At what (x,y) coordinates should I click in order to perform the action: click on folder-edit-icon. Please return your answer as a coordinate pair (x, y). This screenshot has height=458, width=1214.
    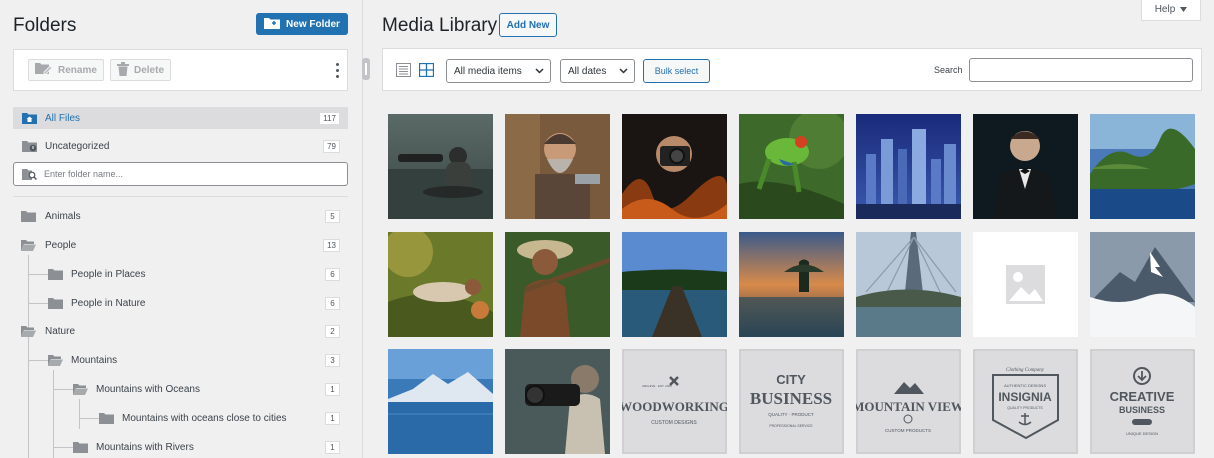
    Looking at the image, I should click on (44, 70).